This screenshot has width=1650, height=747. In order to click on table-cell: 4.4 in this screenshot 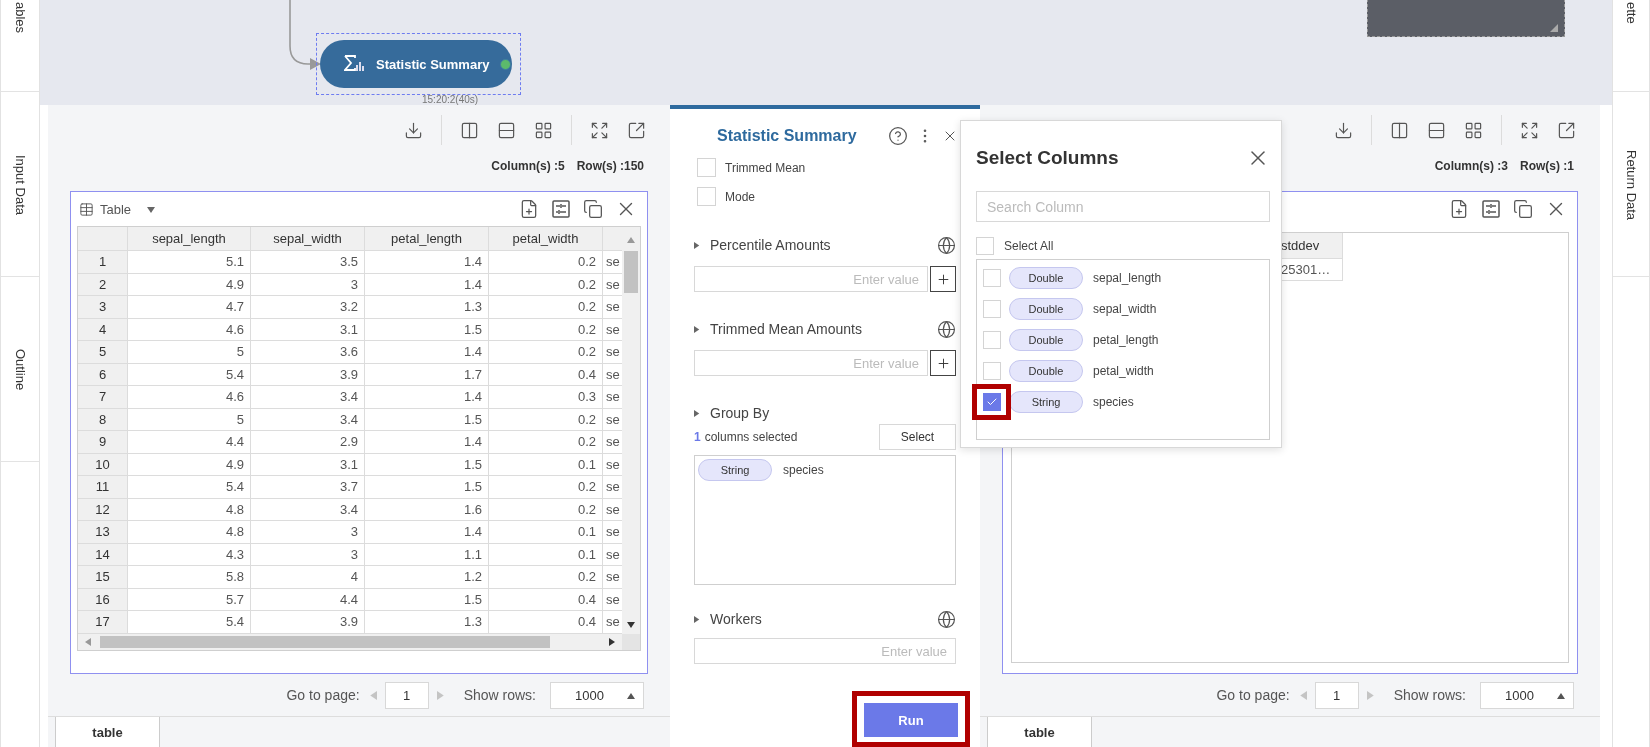, I will do `click(189, 442)`.